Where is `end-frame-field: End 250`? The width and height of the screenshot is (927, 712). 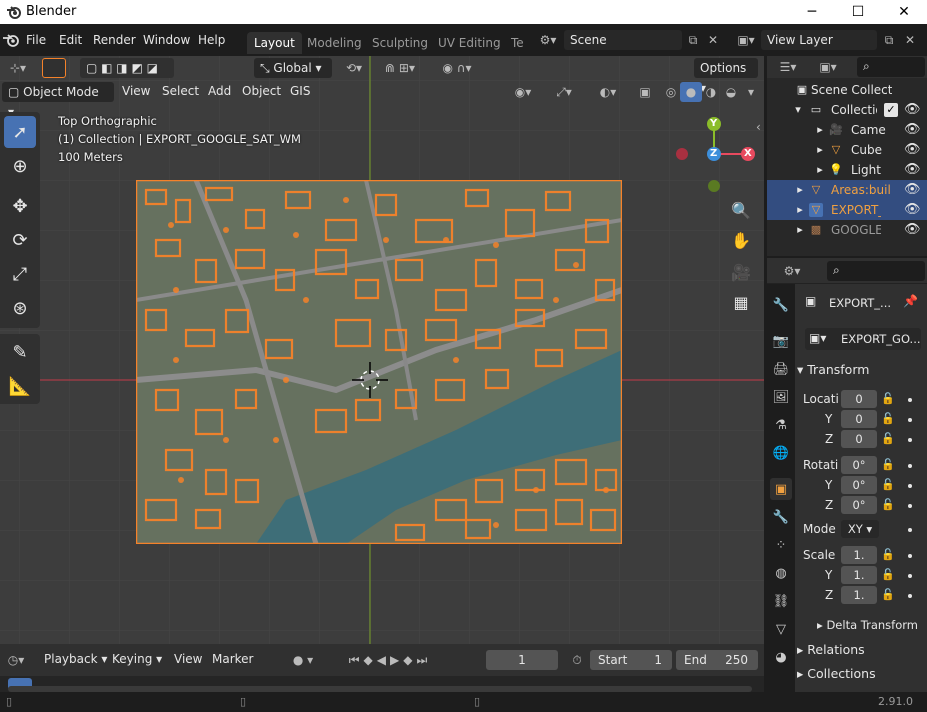
end-frame-field: End 250 is located at coordinates (717, 660).